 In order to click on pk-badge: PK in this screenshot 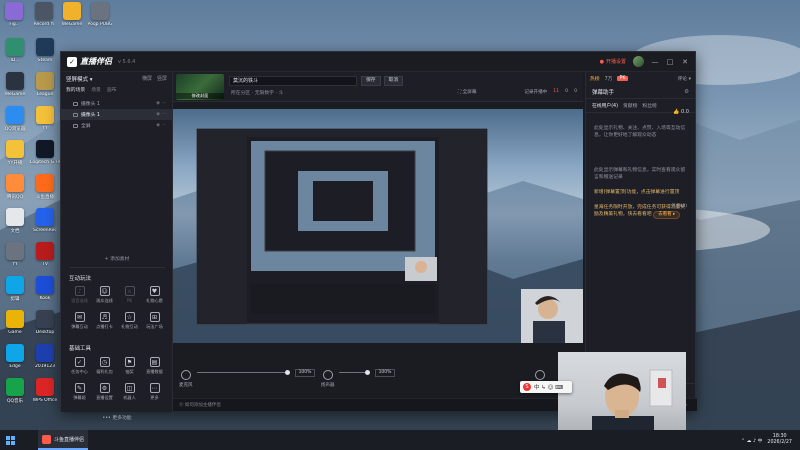, I will do `click(622, 78)`.